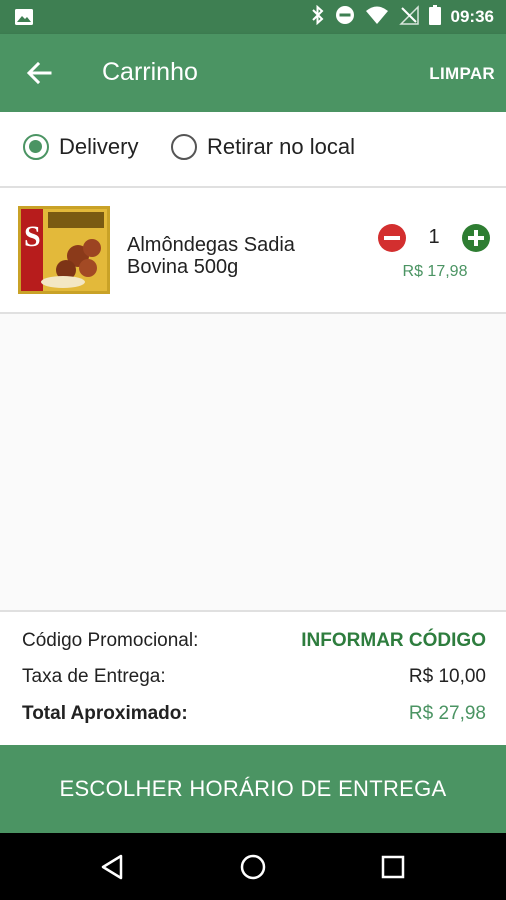 The height and width of the screenshot is (900, 506). I want to click on minus-circle-icon, so click(392, 238).